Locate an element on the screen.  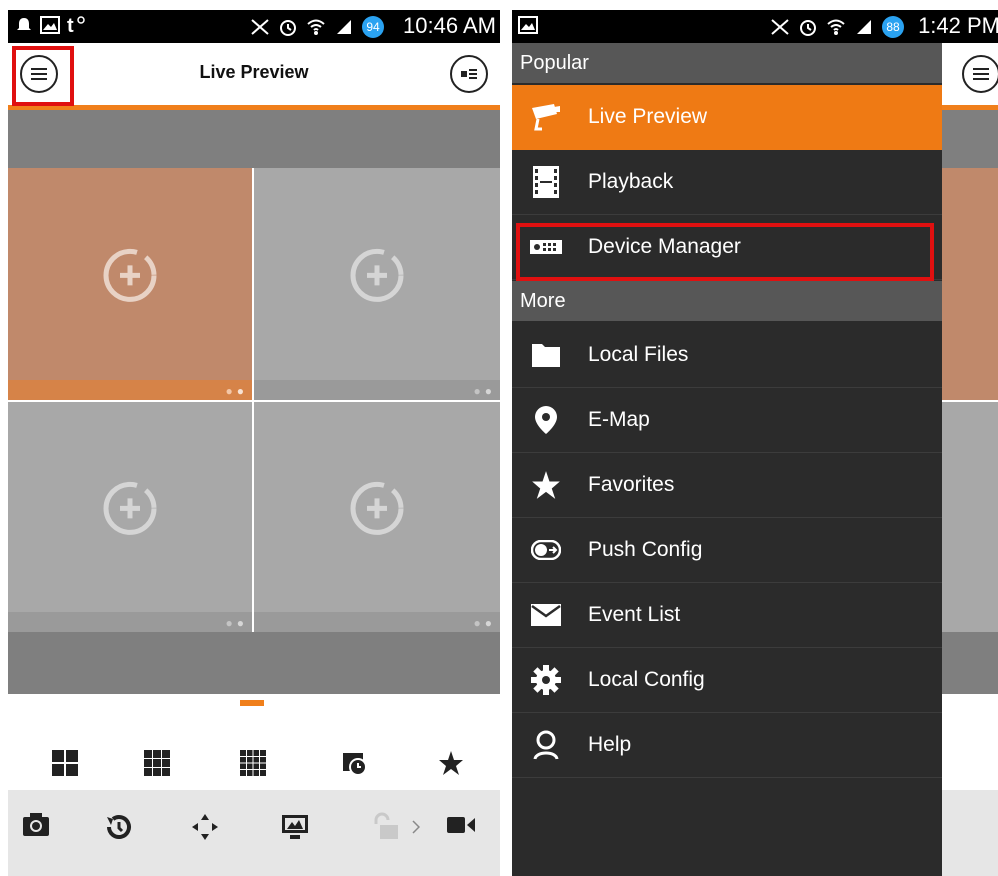
cctv-camera-icon is located at coordinates (546, 117).